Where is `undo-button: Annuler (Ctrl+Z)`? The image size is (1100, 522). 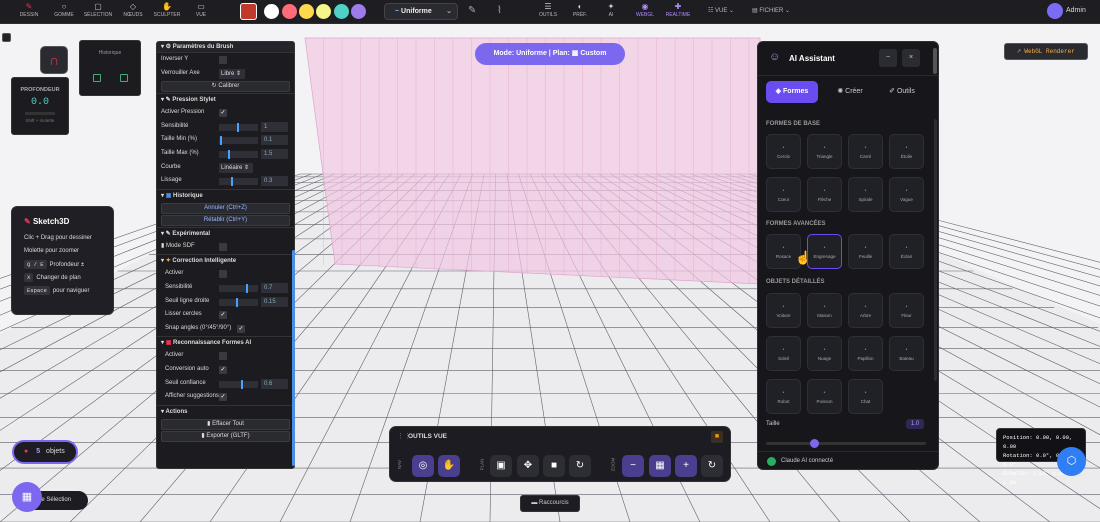 undo-button: Annuler (Ctrl+Z) is located at coordinates (225, 208).